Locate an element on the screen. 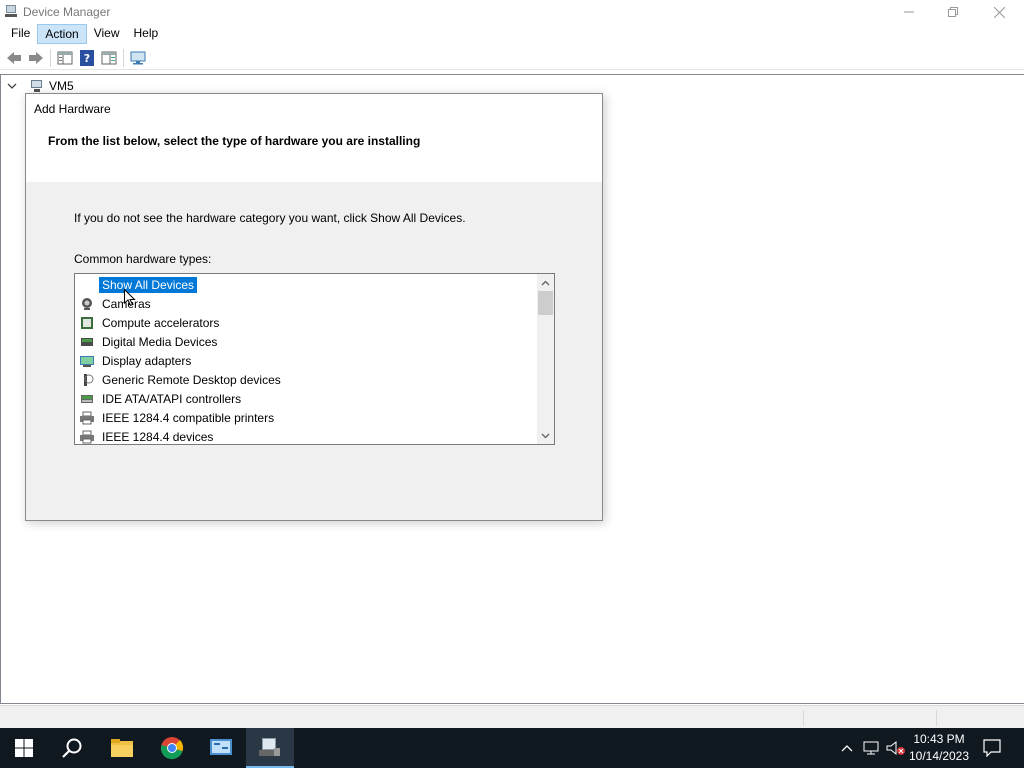 The width and height of the screenshot is (1024, 768). device-manager-app-icon is located at coordinates (11, 11).